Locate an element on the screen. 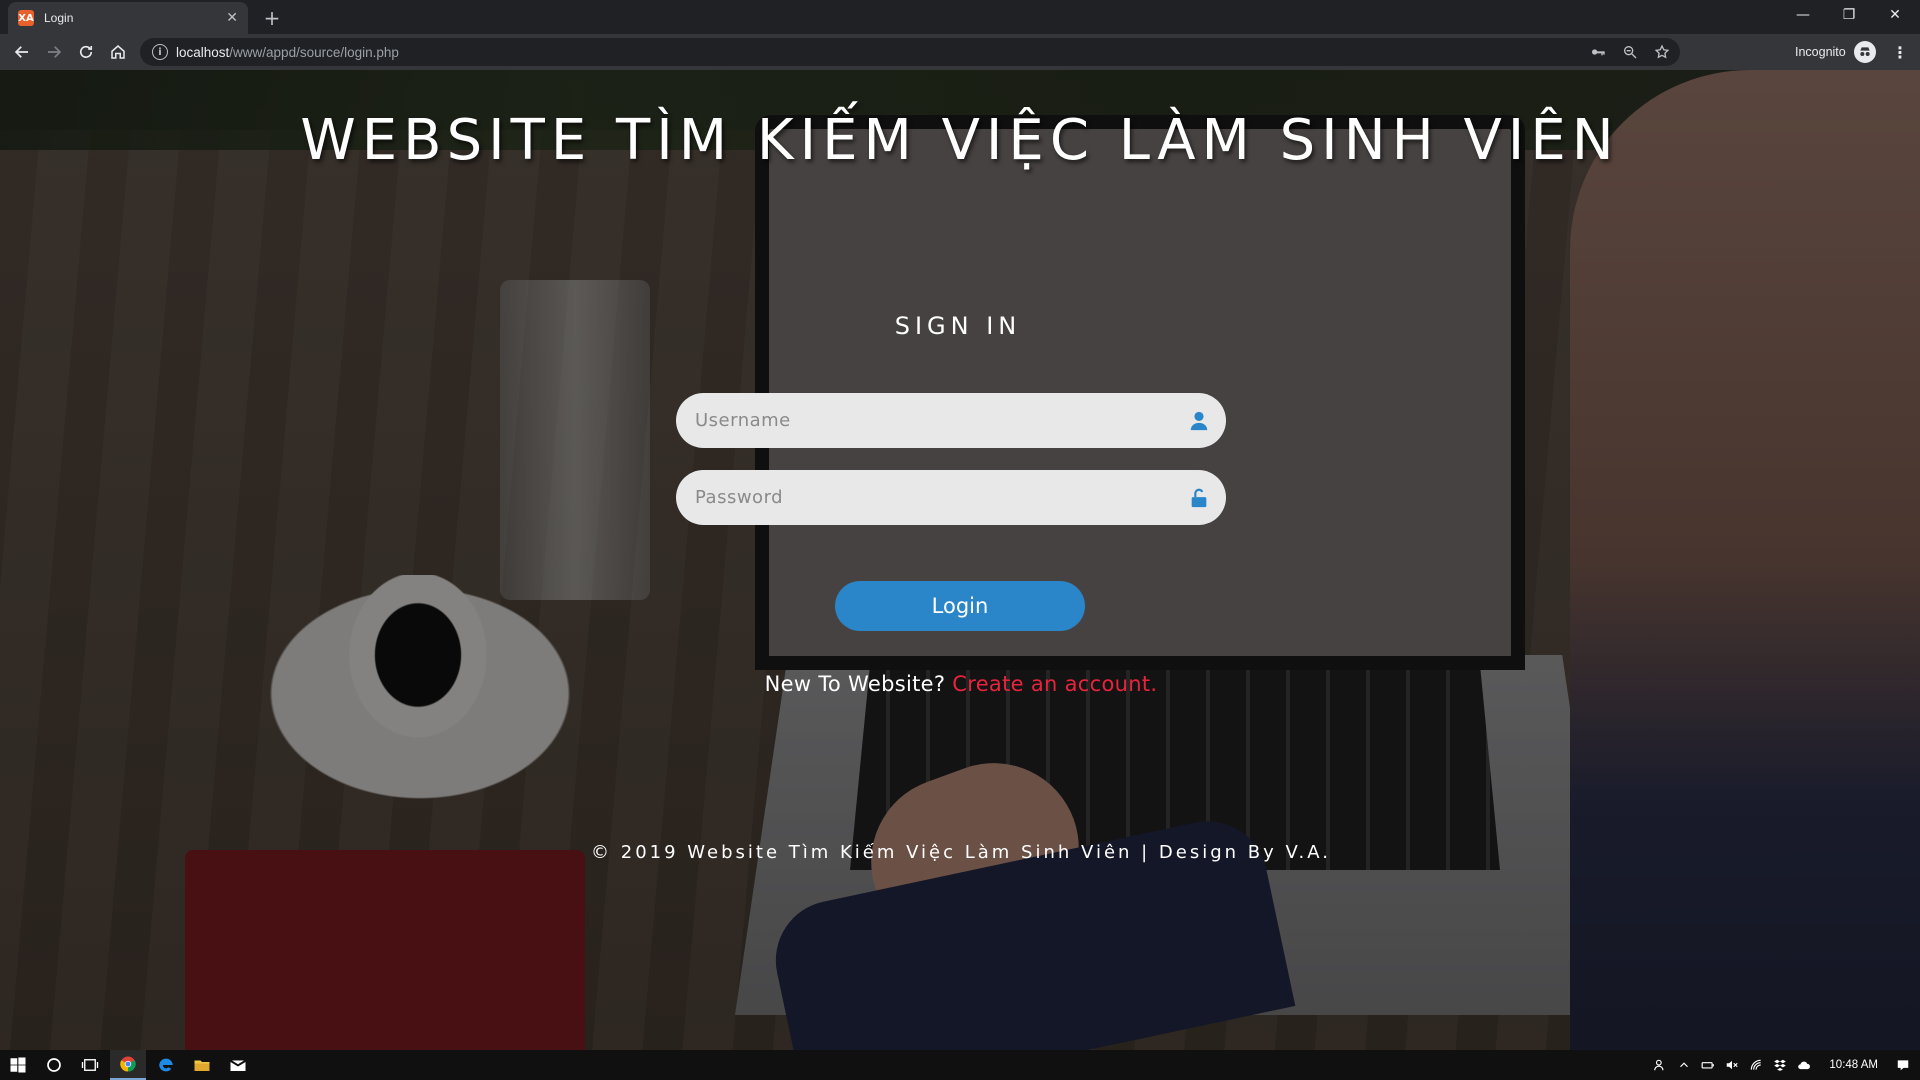 This screenshot has height=1080, width=1920. incognito-icon is located at coordinates (1864, 52).